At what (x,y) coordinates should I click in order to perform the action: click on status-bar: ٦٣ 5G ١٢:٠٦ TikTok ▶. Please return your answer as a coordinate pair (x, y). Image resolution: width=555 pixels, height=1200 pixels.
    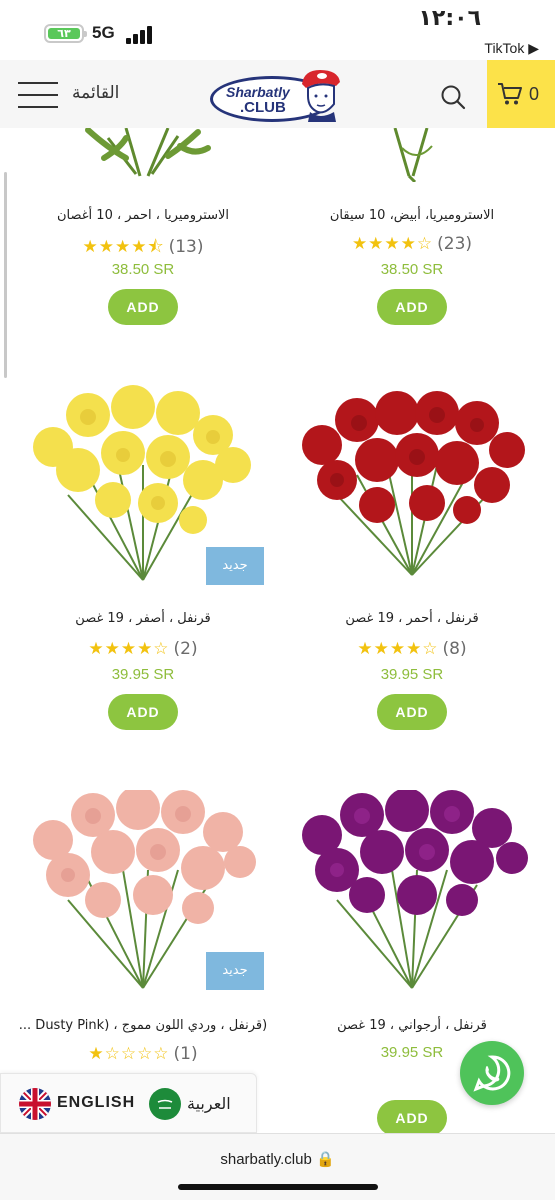
    Looking at the image, I should click on (277, 30).